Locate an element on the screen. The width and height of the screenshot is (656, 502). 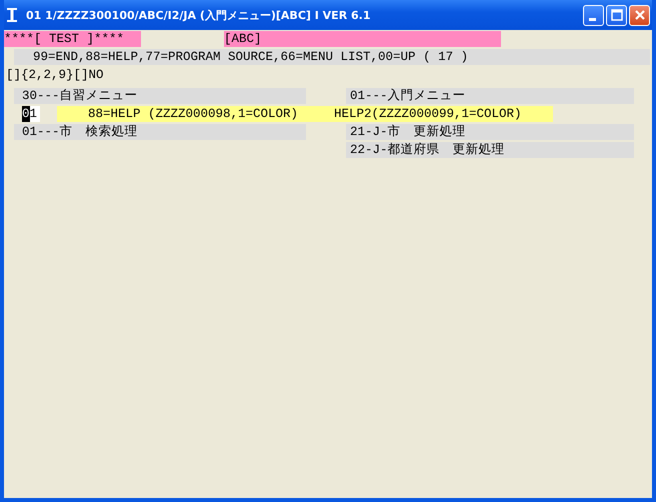
header-label: [ABC] is located at coordinates (362, 39).